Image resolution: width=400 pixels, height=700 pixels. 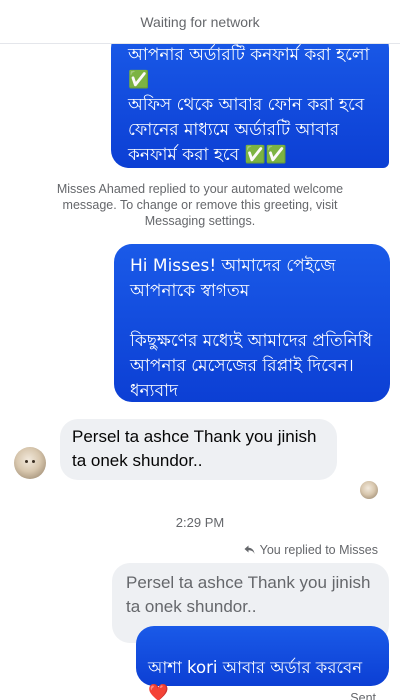 What do you see at coordinates (369, 490) in the screenshot?
I see `seen-avatar` at bounding box center [369, 490].